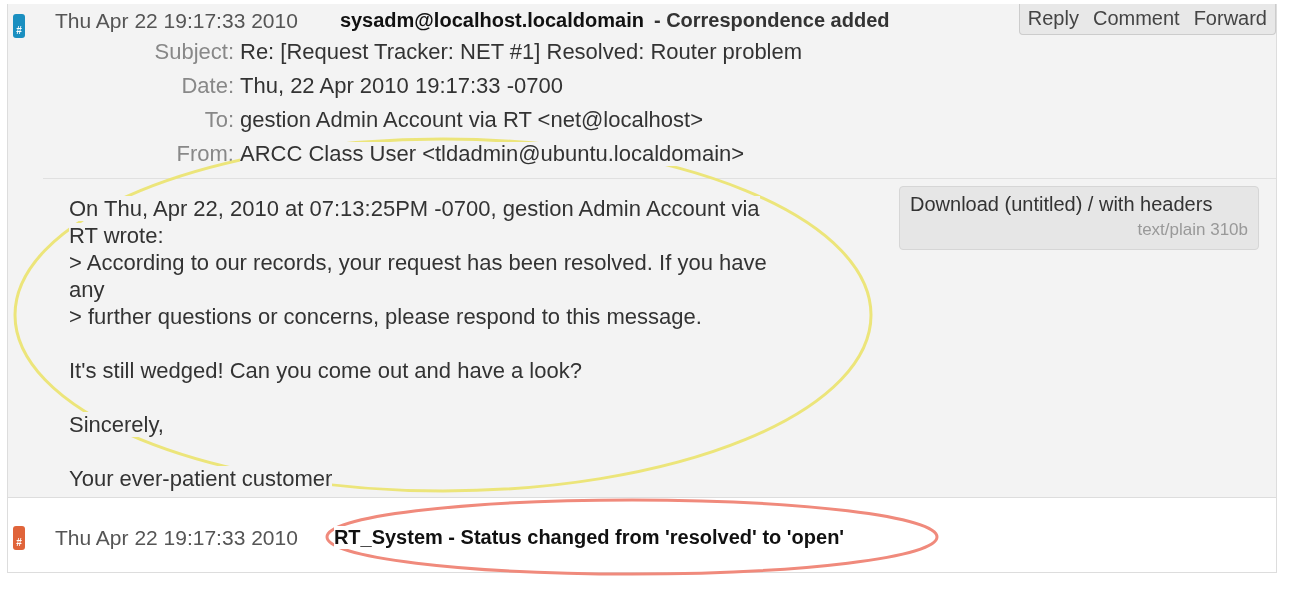  What do you see at coordinates (1061, 204) in the screenshot?
I see `download-link: Download (untitled) / with headers` at bounding box center [1061, 204].